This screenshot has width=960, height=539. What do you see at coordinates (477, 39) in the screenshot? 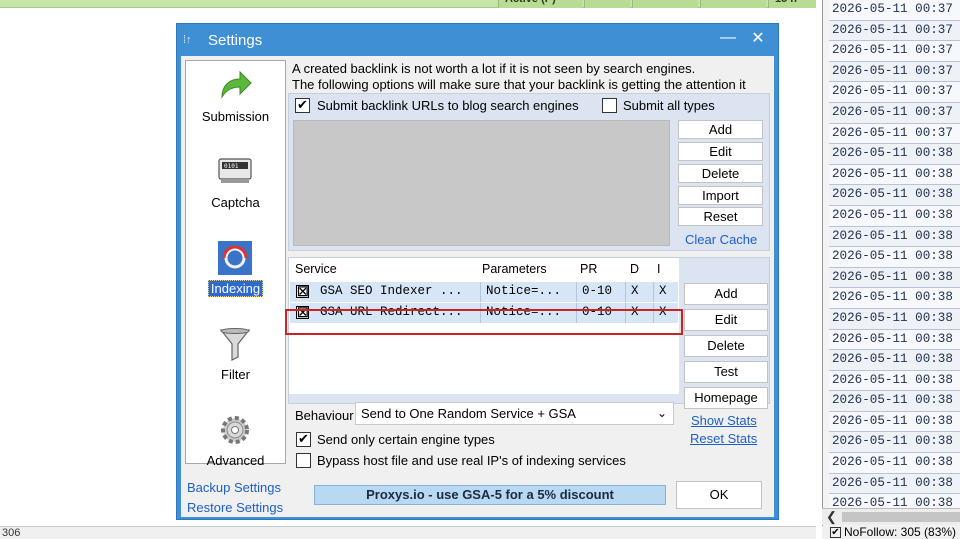
I see `title-bar: ⁞↑ Settings — ✕` at bounding box center [477, 39].